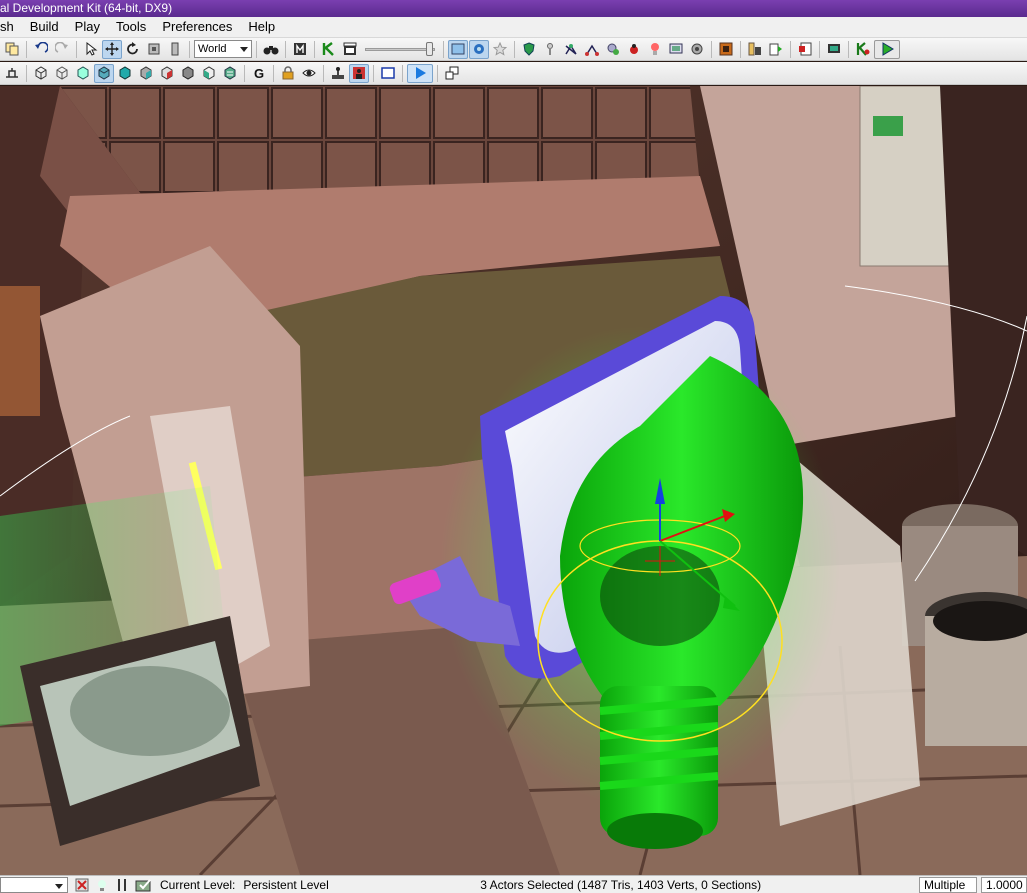  Describe the element at coordinates (167, 73) in the screenshot. I see `light-complexity-icon` at that location.